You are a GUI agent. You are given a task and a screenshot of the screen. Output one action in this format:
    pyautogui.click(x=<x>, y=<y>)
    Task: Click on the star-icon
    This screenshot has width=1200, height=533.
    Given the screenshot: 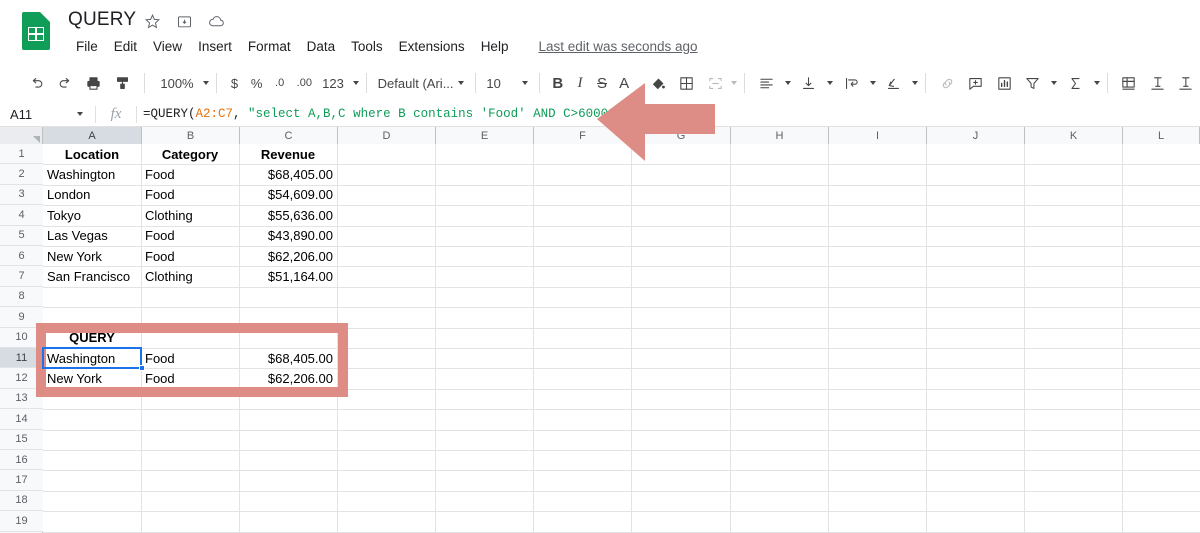 What is the action you would take?
    pyautogui.click(x=152, y=21)
    